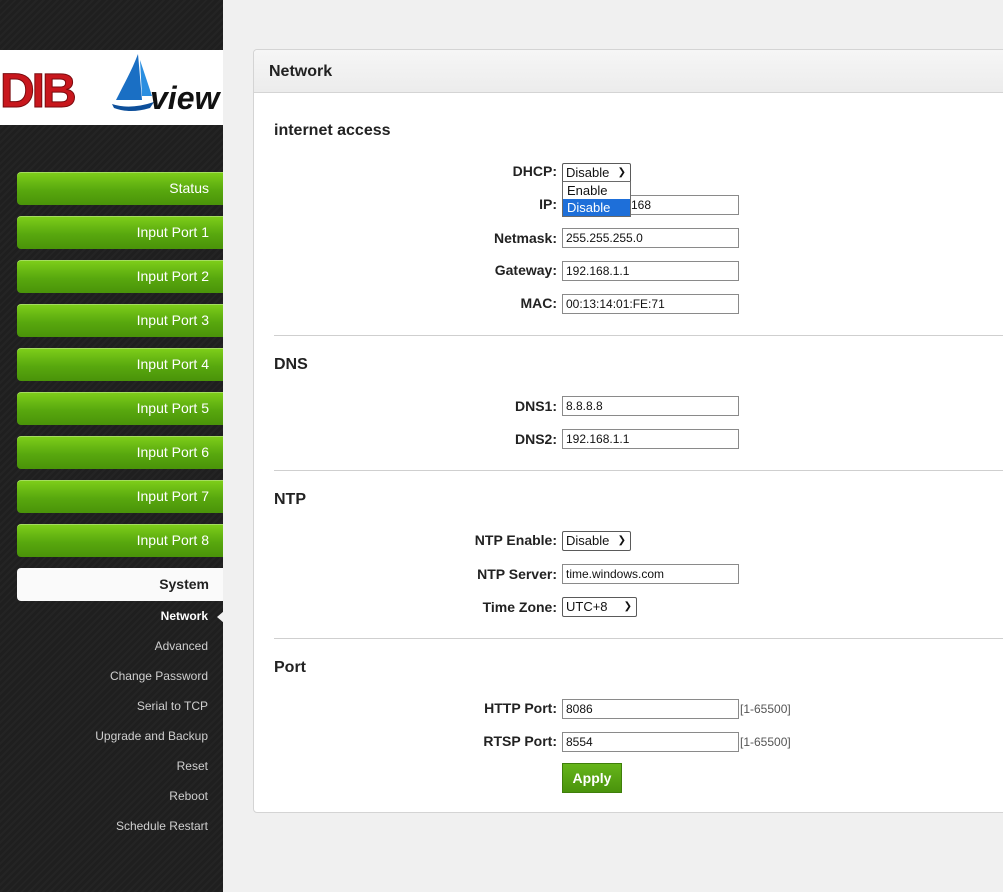 The height and width of the screenshot is (892, 1003). I want to click on apply-button: Apply, so click(592, 778).